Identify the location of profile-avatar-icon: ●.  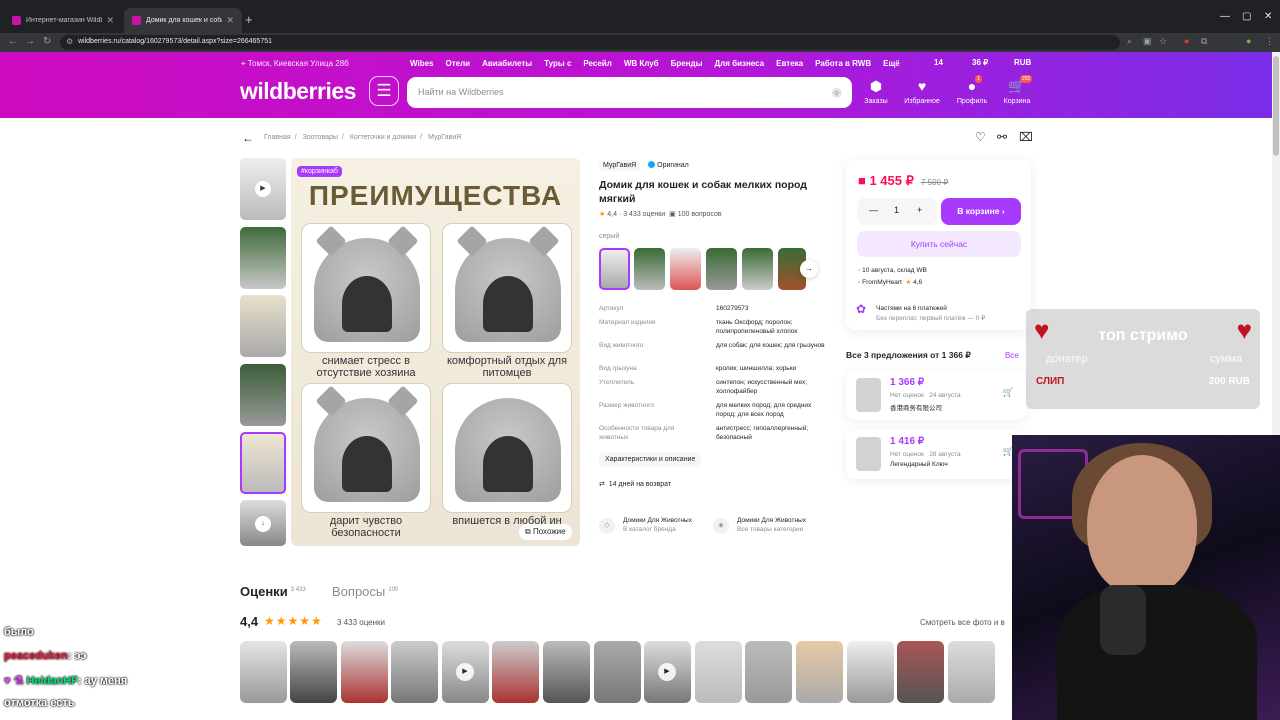
(1248, 41).